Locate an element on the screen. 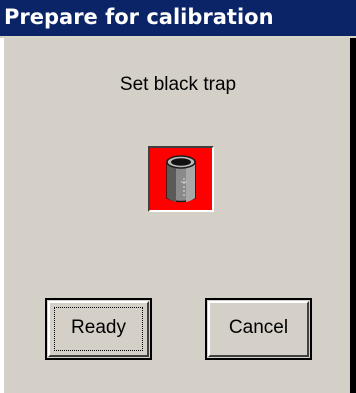 The width and height of the screenshot is (356, 393). window-title: Prepare for calibration is located at coordinates (139, 17).